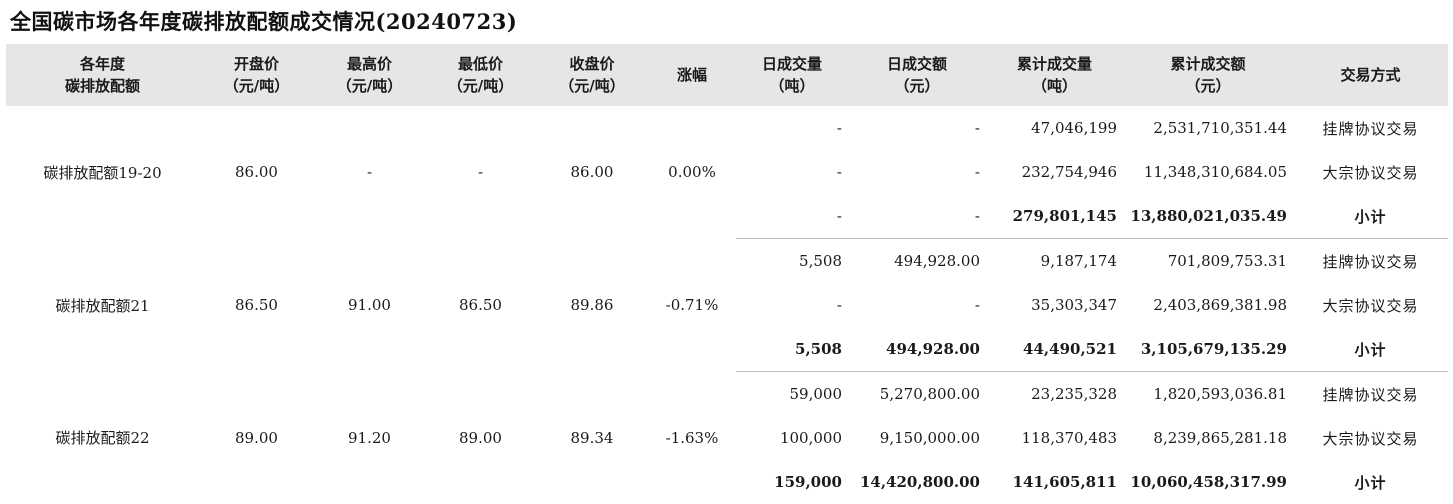 This screenshot has height=504, width=1453. Describe the element at coordinates (1208, 75) in the screenshot. I see `col-header-cum-amount: 累计成交额（元）` at that location.